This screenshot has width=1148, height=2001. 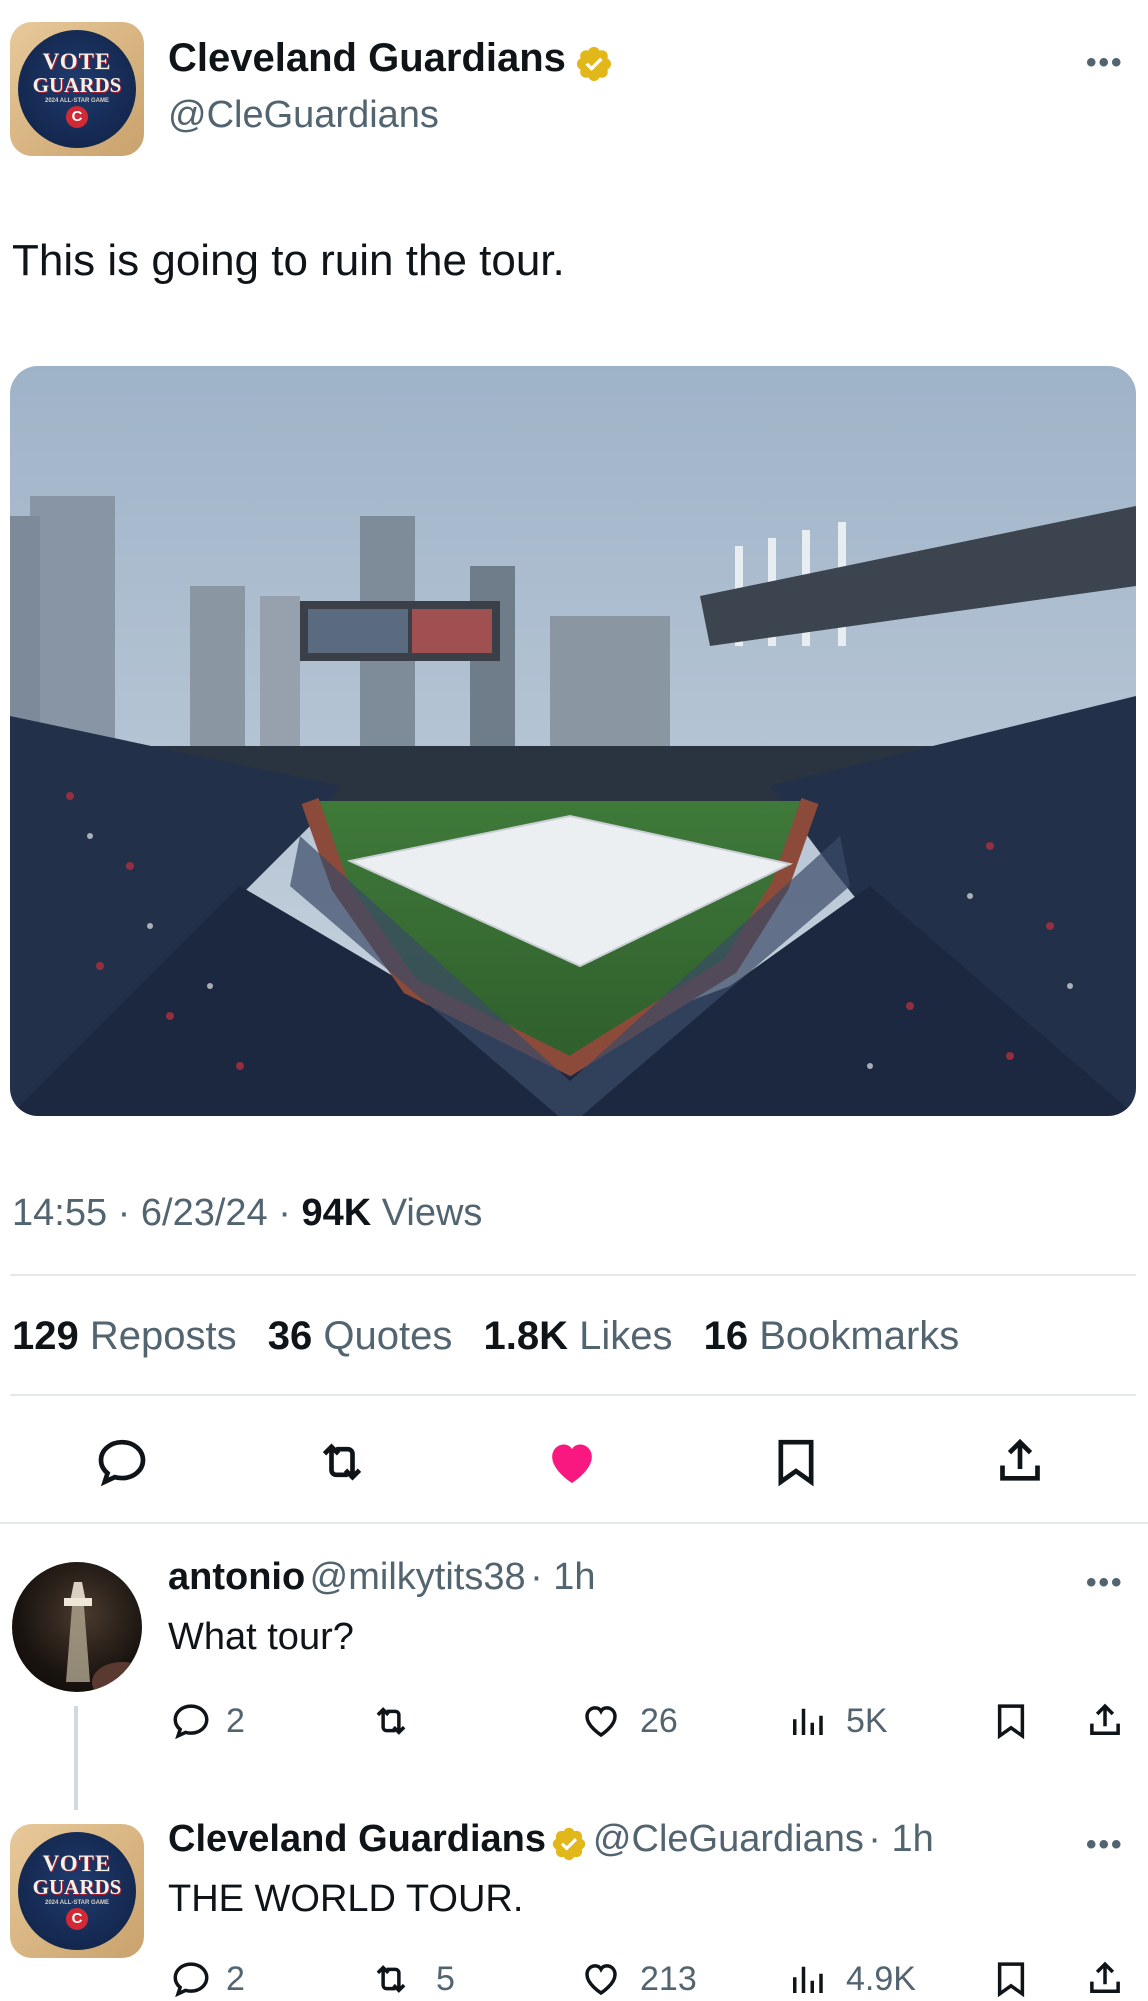 I want to click on reply-text: THE WORLD TOUR., so click(x=346, y=1899).